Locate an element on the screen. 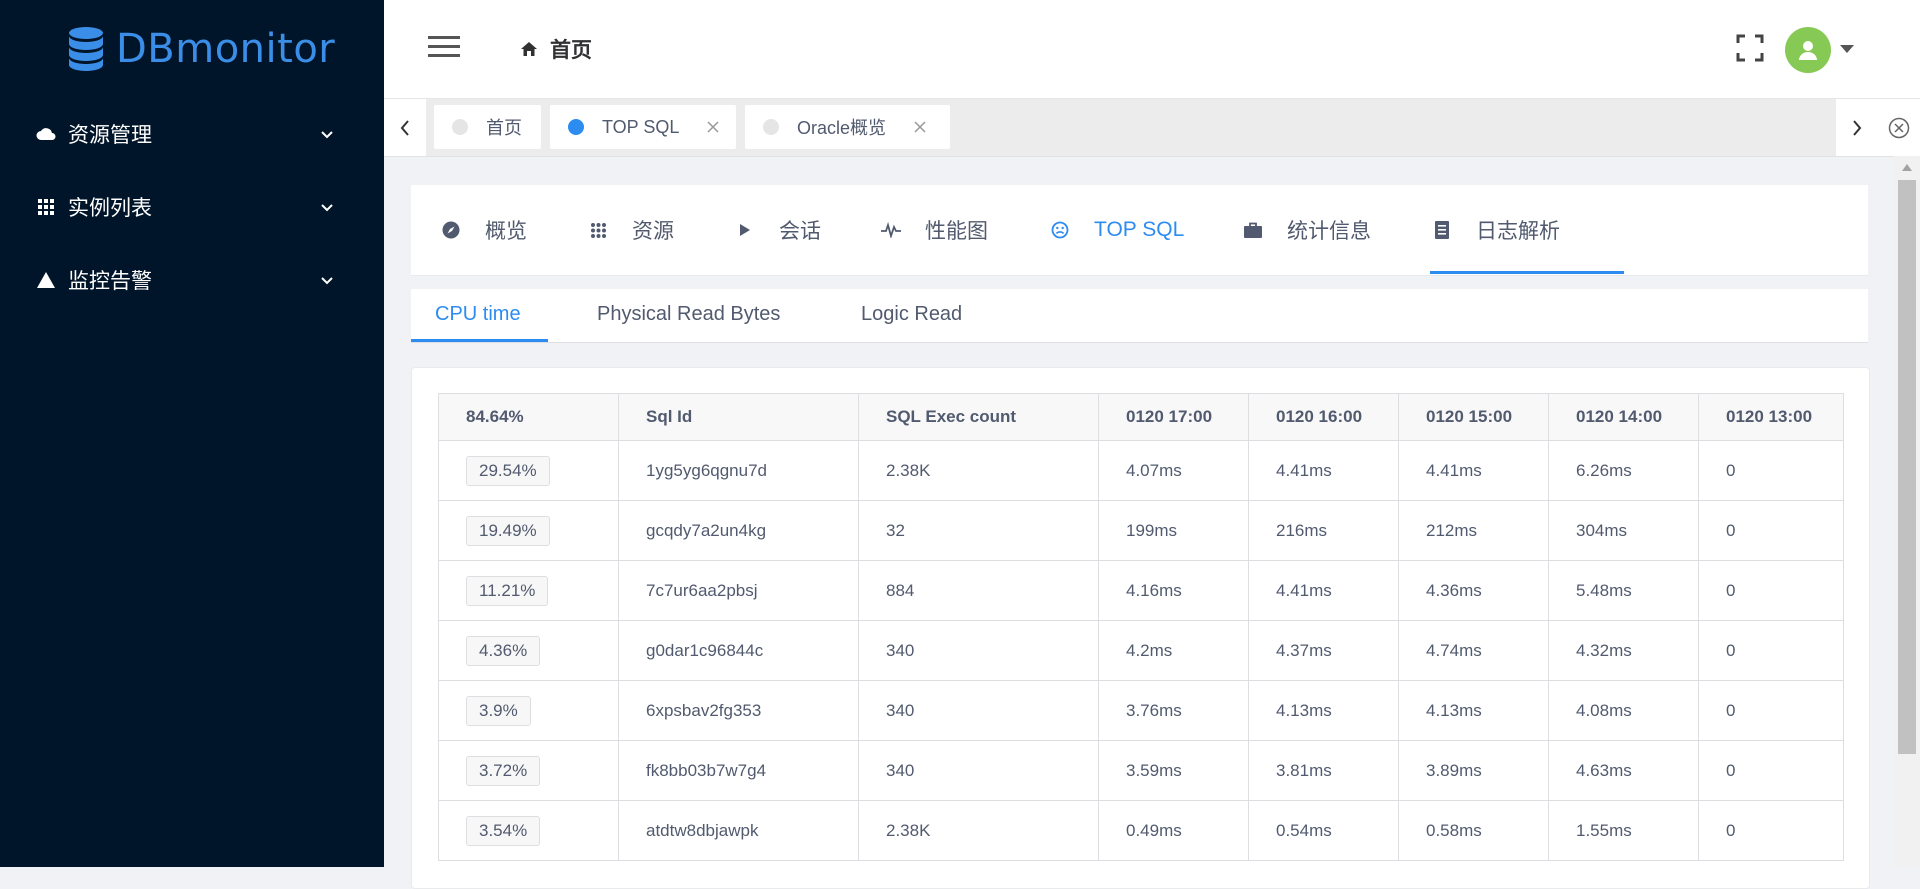  tab-performance-chart: 性能图 is located at coordinates (934, 230).